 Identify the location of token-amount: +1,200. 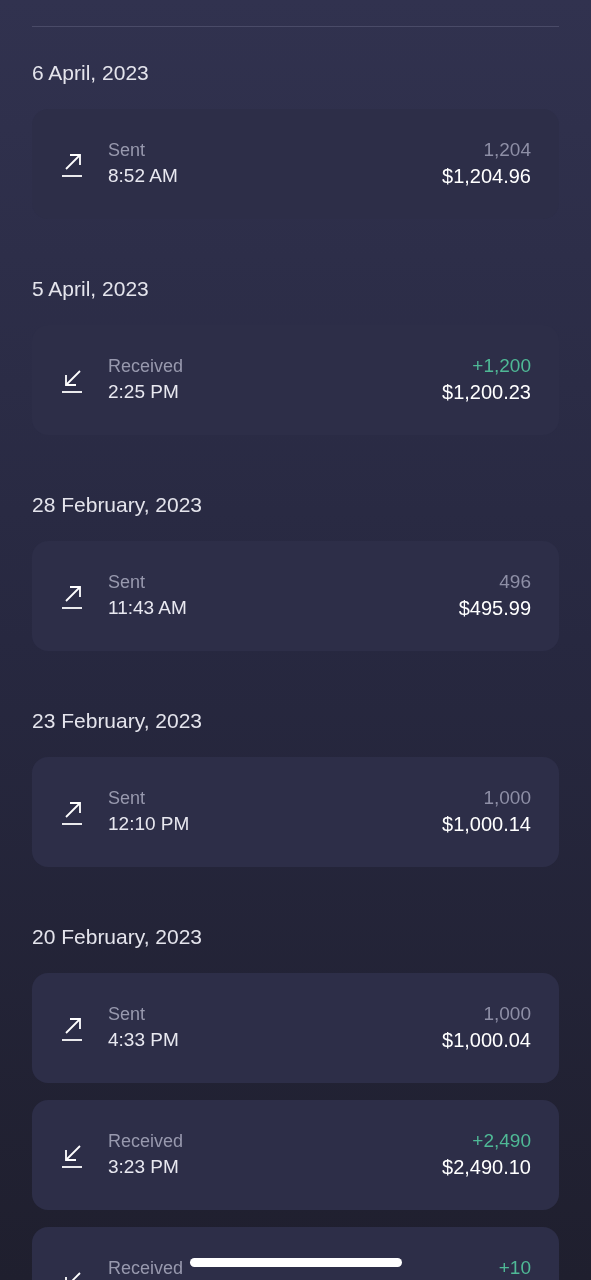
(501, 366).